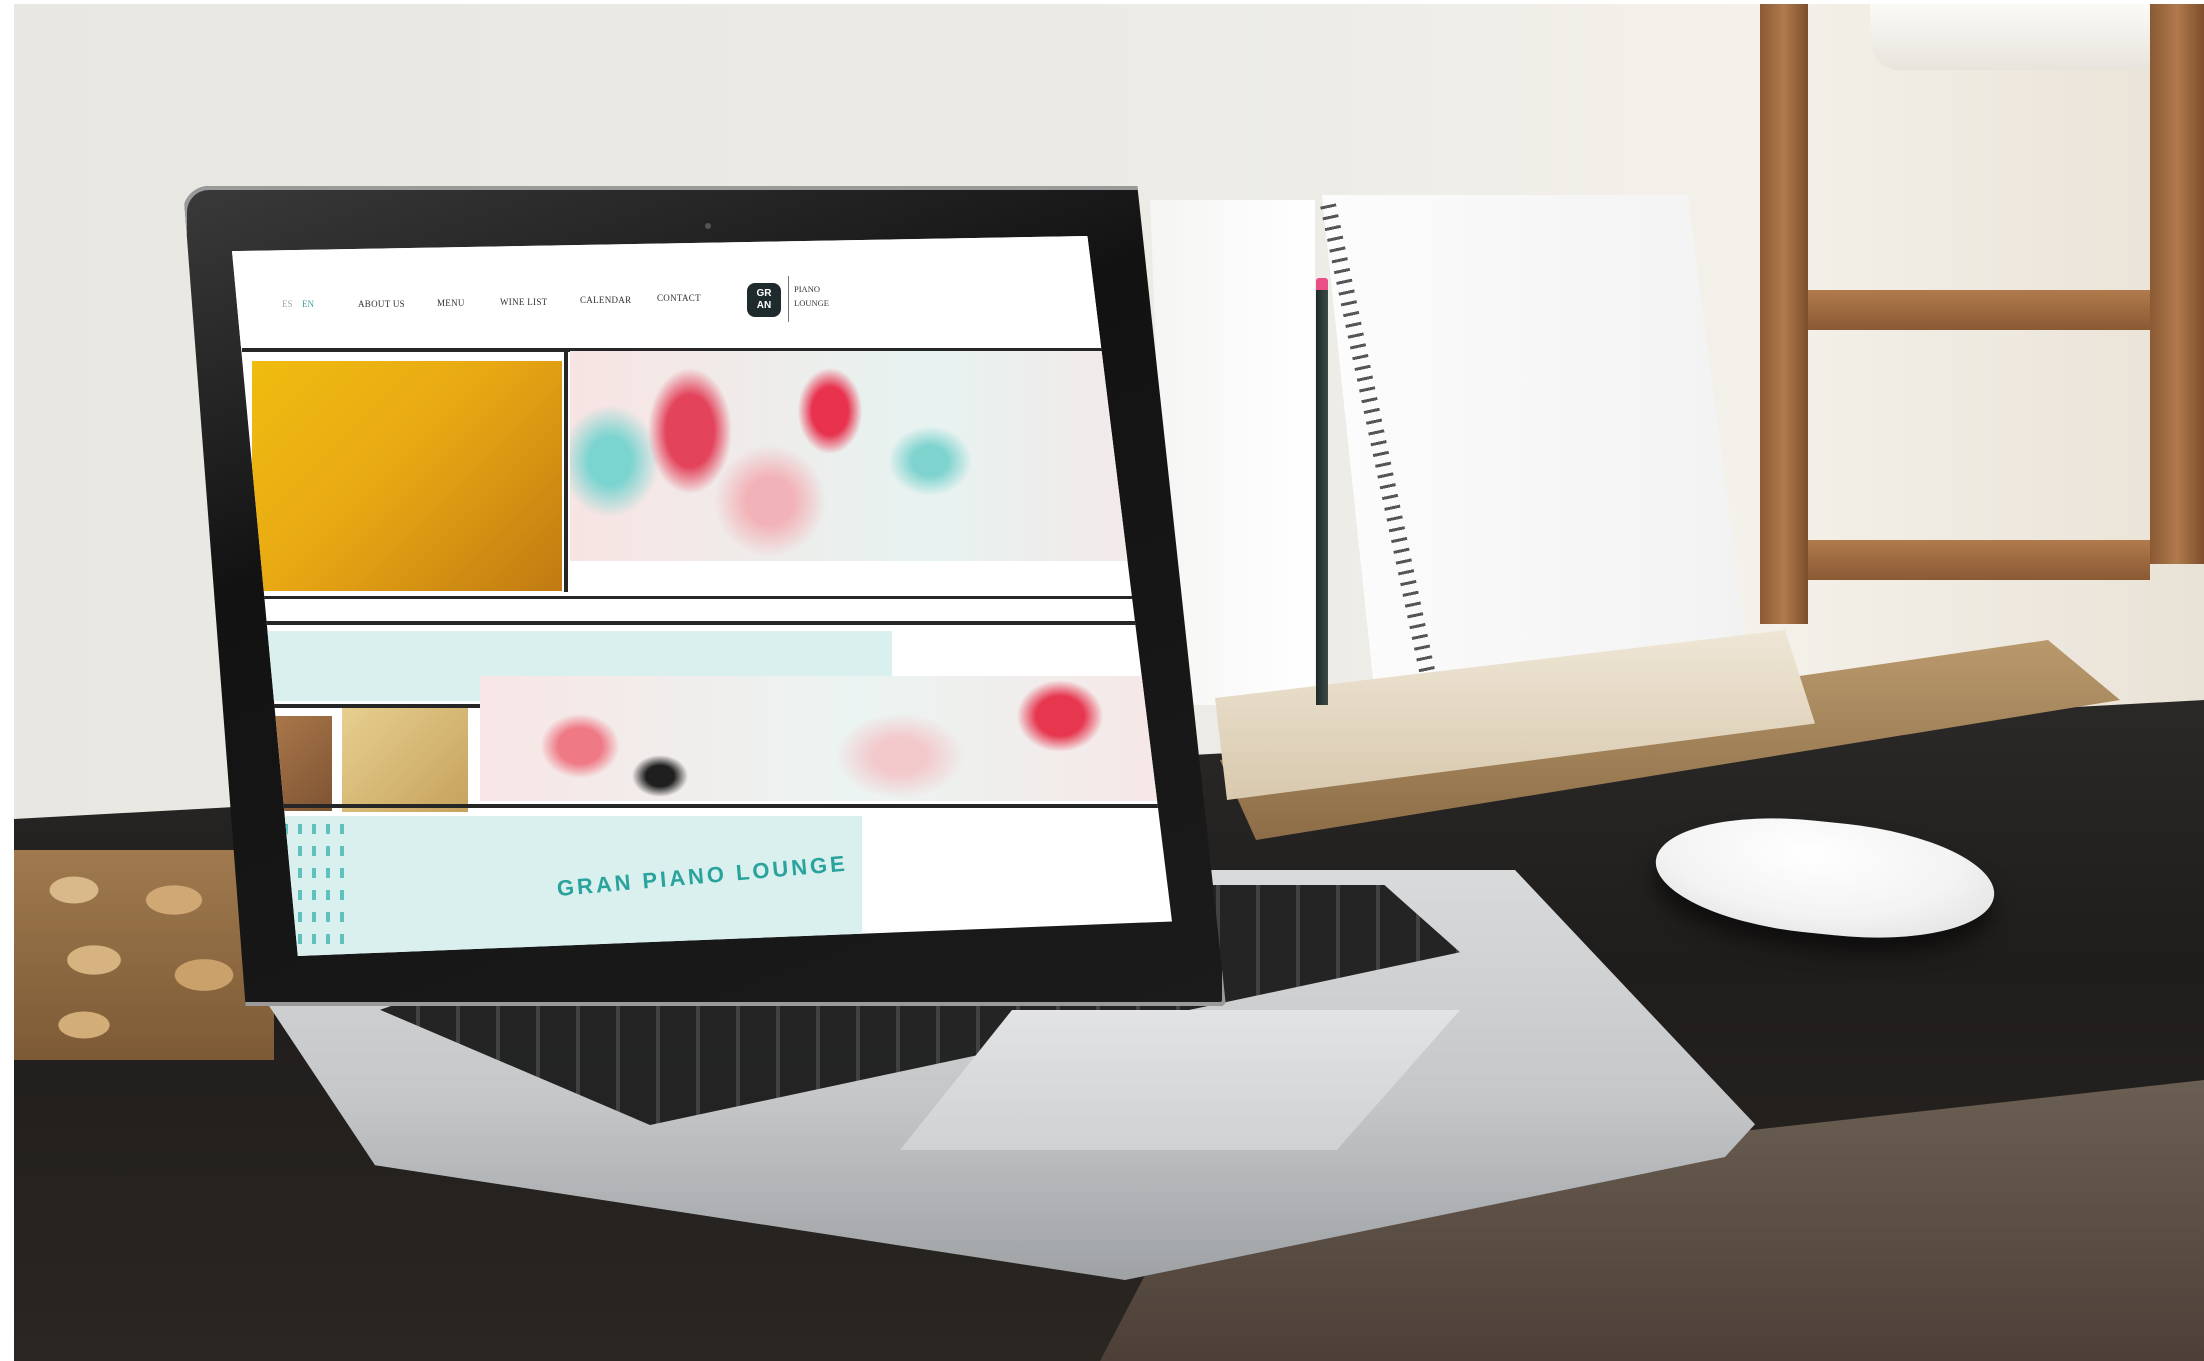  I want to click on nav-wine-list: WINE LIST, so click(523, 302).